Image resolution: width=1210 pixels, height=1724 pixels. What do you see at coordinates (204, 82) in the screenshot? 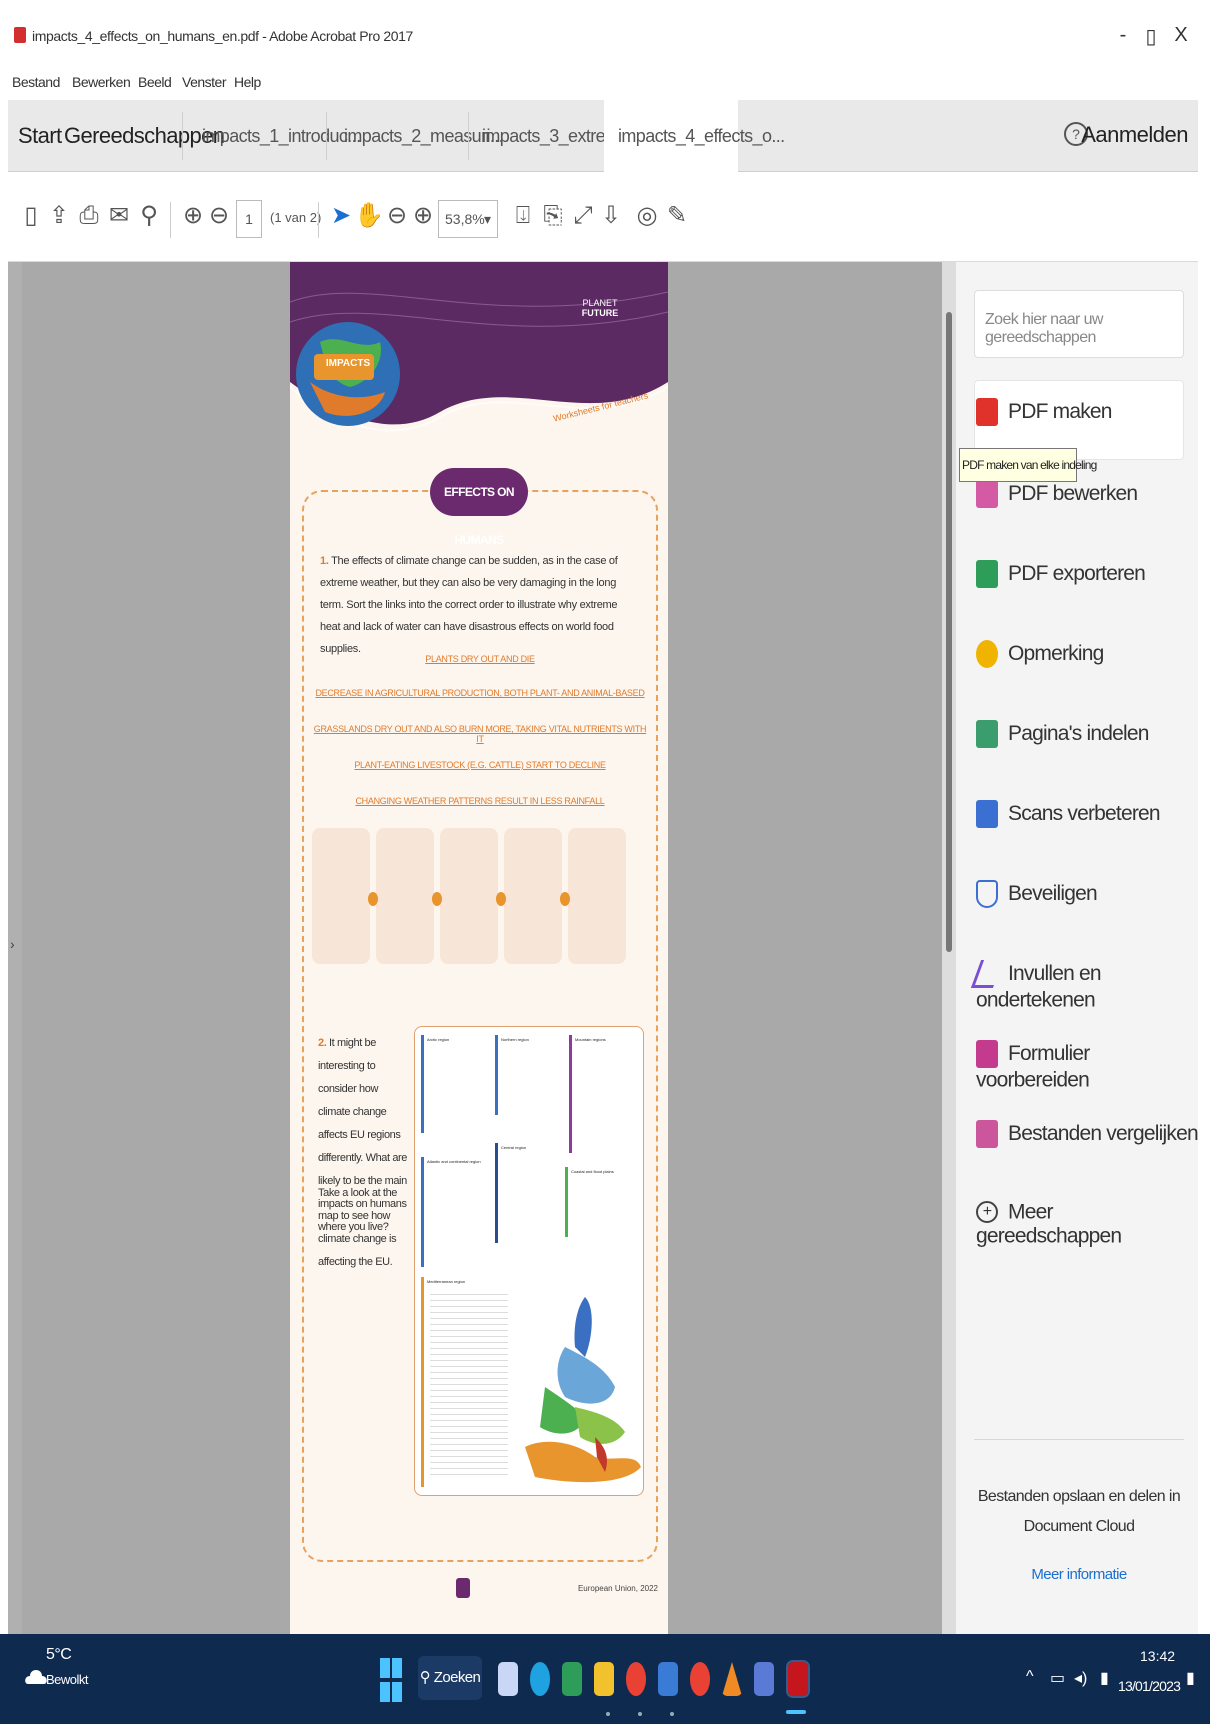
I see `menu-venster: Venster` at bounding box center [204, 82].